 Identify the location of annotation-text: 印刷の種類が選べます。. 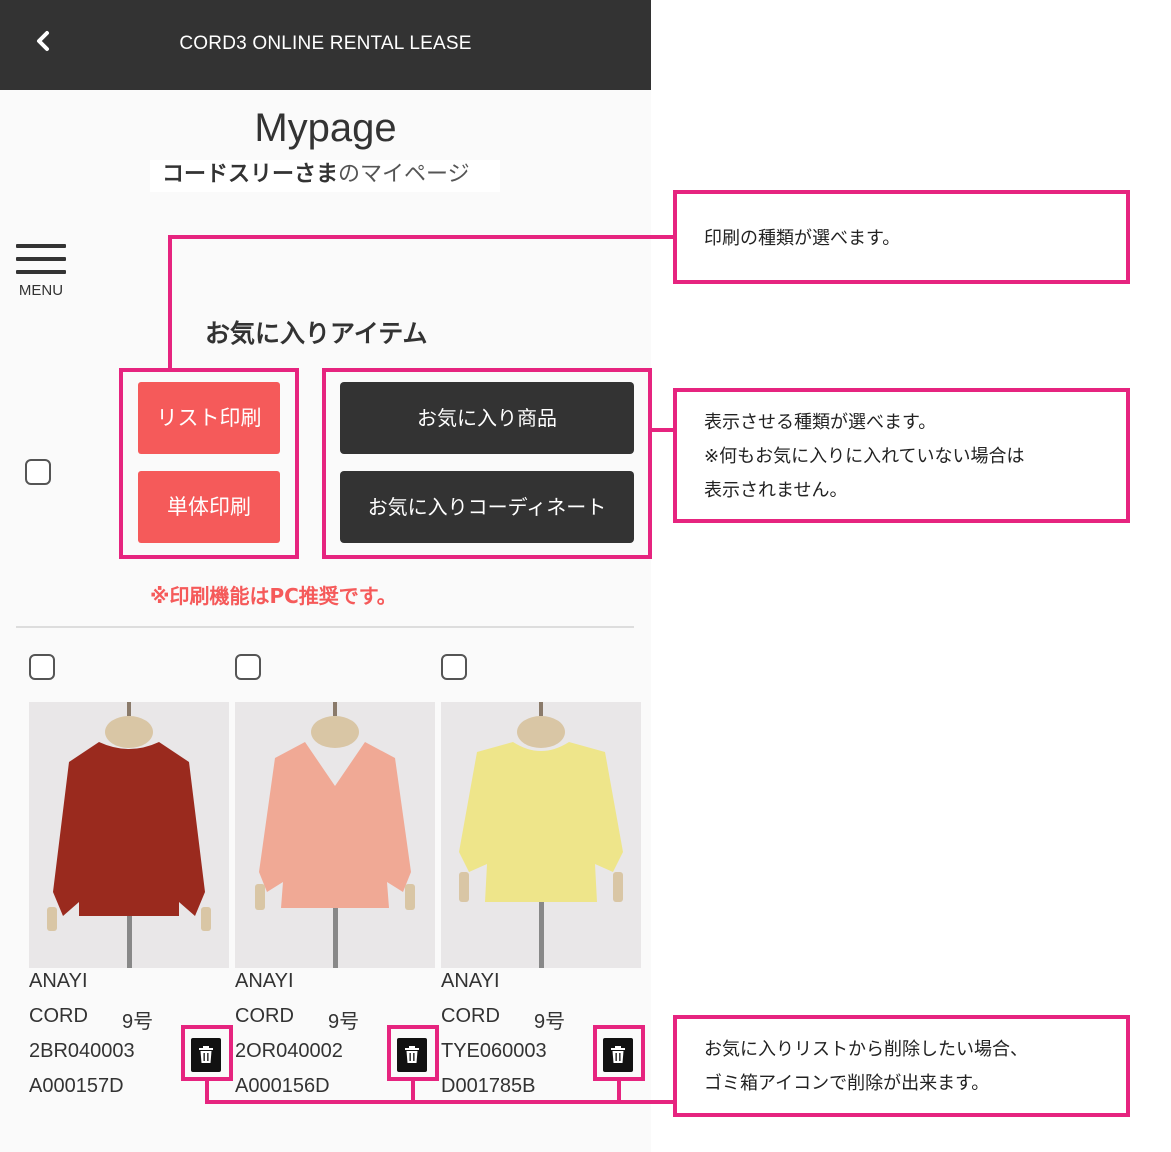
(802, 238).